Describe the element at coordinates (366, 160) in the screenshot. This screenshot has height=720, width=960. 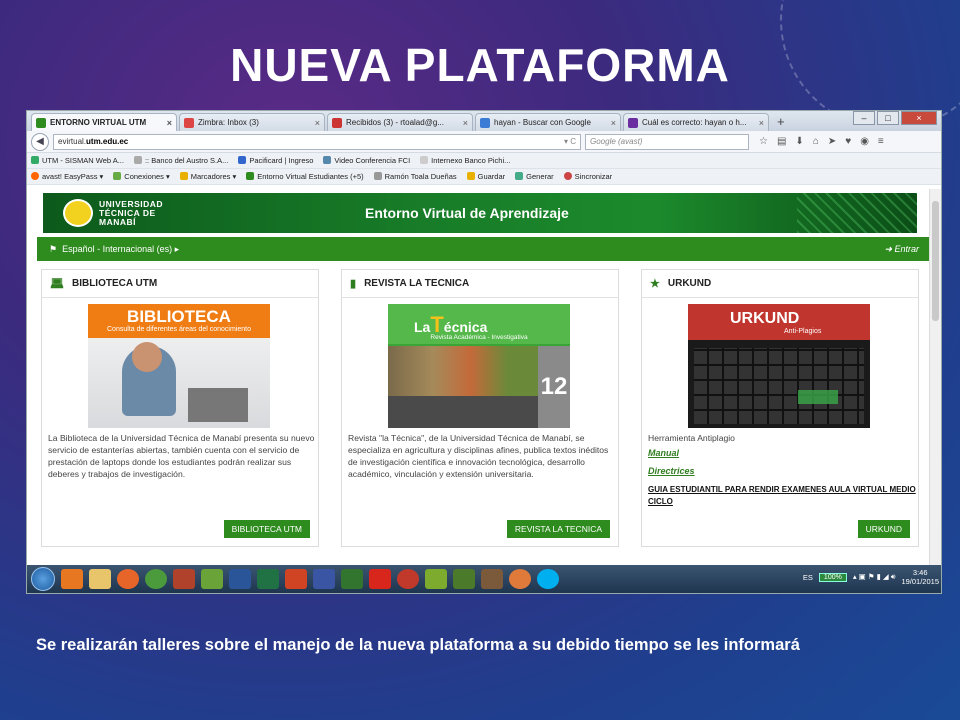
I see `bookmark-item: Video Conferencia FCI` at that location.